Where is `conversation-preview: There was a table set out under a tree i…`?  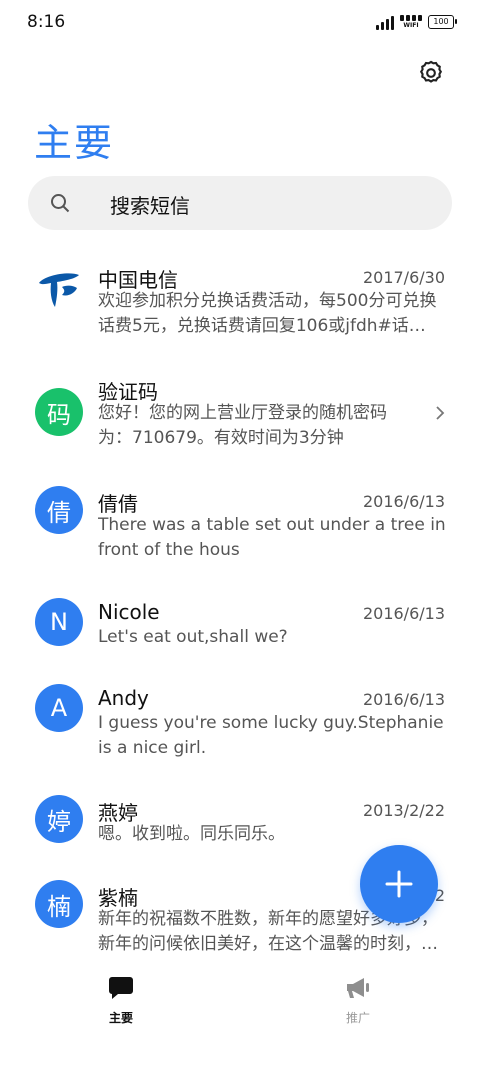 conversation-preview: There was a table set out under a tree i… is located at coordinates (272, 537).